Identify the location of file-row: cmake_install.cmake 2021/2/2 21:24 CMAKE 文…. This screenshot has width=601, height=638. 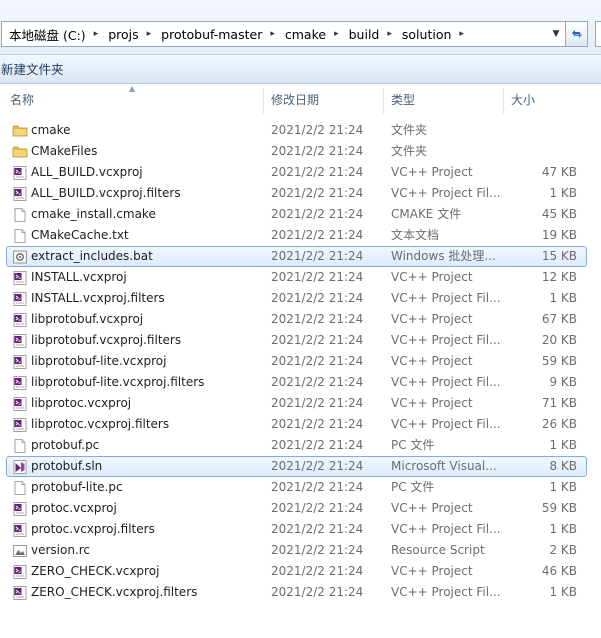
(296, 214).